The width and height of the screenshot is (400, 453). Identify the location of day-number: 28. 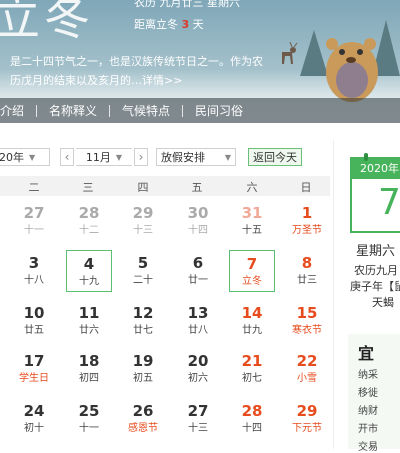
(252, 411).